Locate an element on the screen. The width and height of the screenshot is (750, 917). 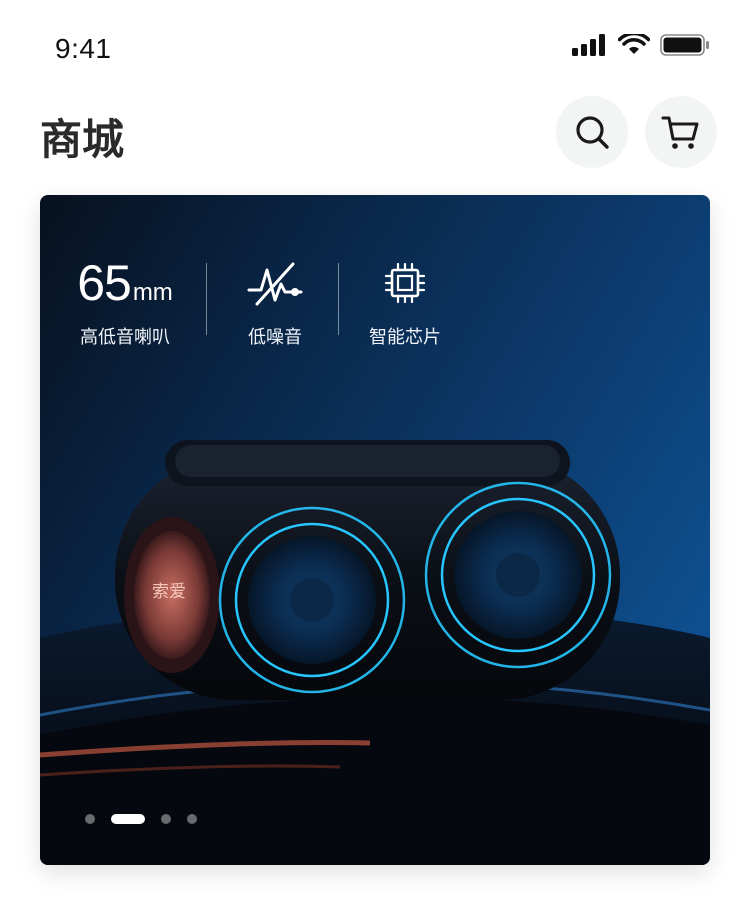
feature-value: 65mm is located at coordinates (125, 283).